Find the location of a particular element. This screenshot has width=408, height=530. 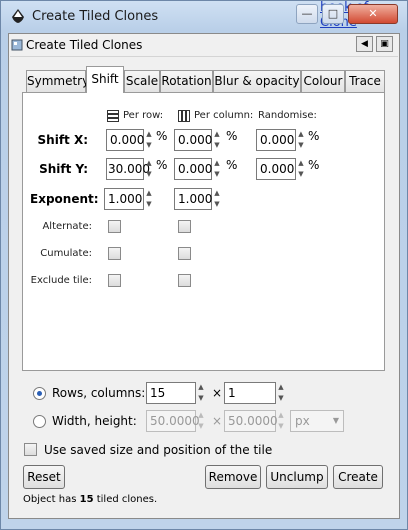

tab-label: Scale is located at coordinates (142, 81).